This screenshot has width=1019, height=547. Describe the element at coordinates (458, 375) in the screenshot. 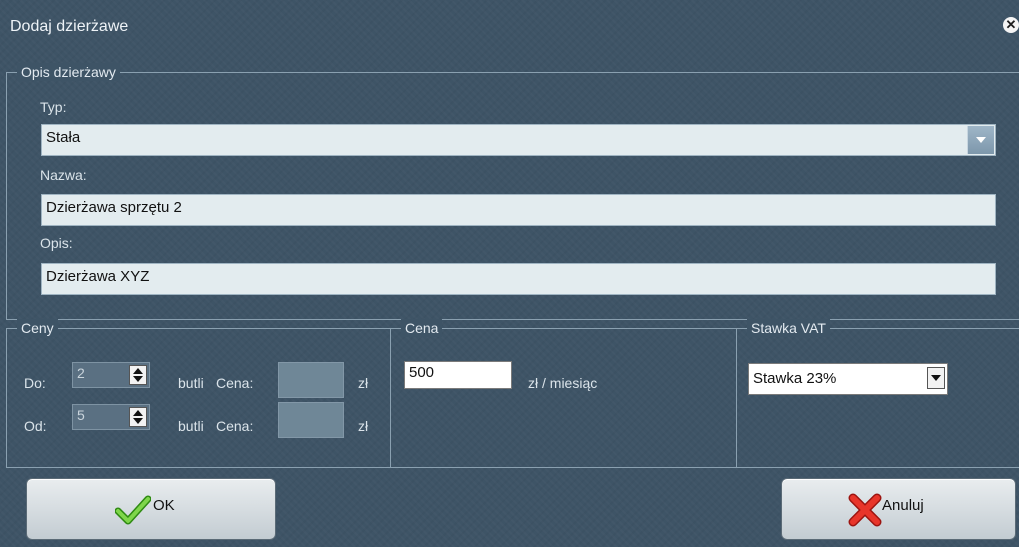

I see `price-input: 500` at that location.